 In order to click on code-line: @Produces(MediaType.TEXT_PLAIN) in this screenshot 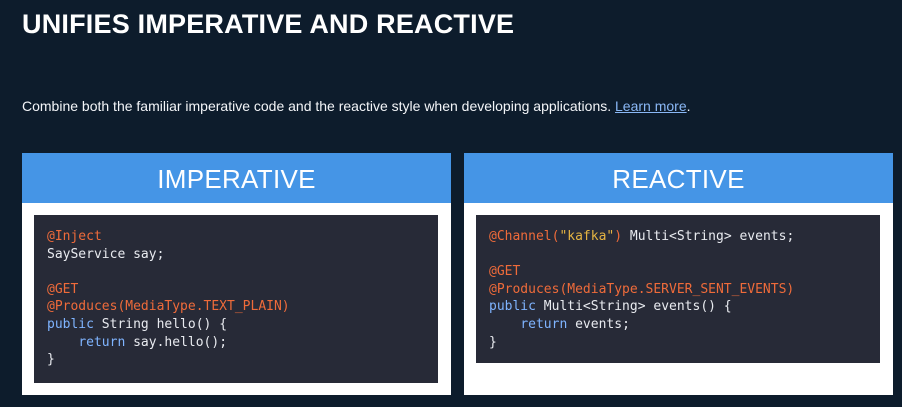, I will do `click(168, 307)`.